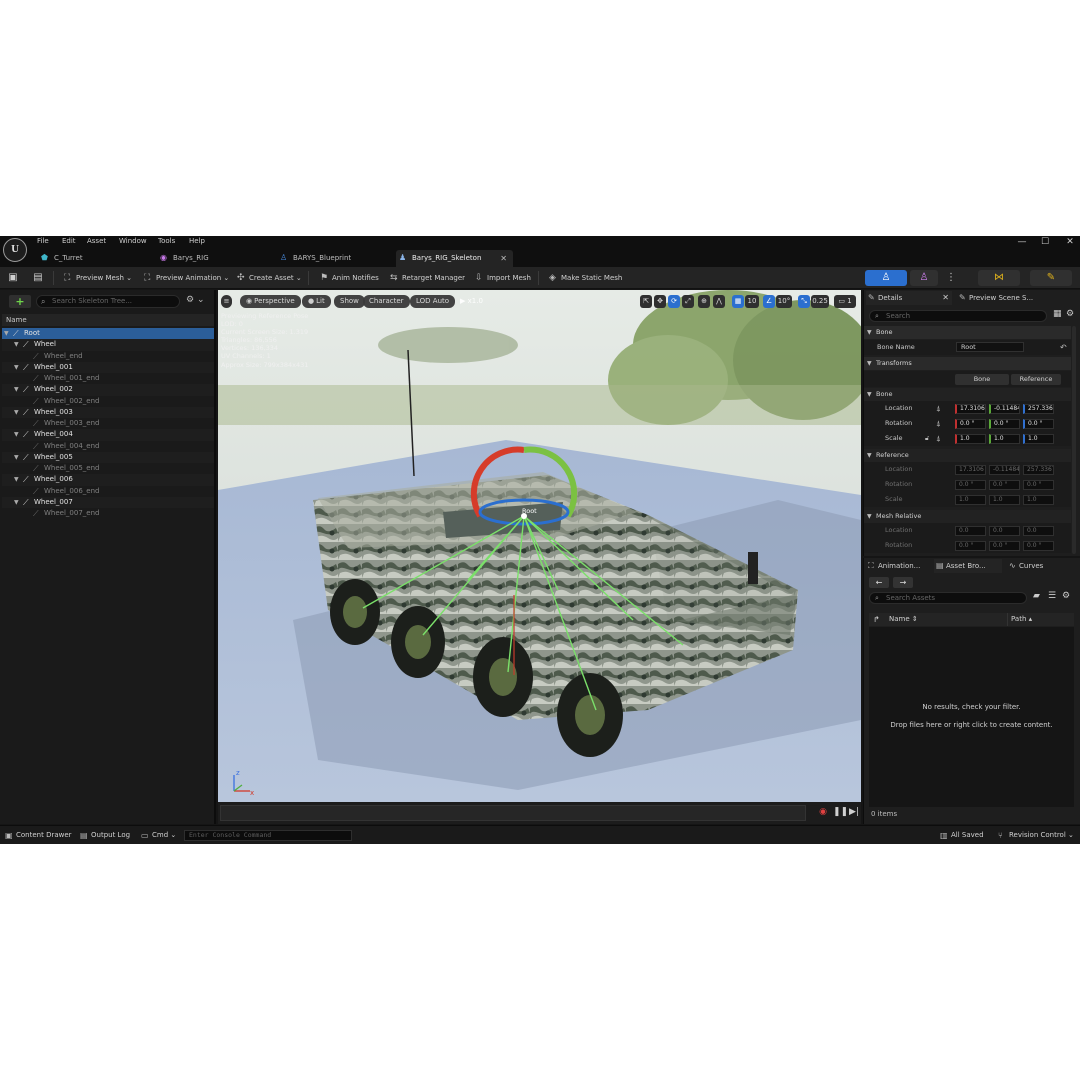  What do you see at coordinates (982, 379) in the screenshot?
I see `bone-space-button: Bone` at bounding box center [982, 379].